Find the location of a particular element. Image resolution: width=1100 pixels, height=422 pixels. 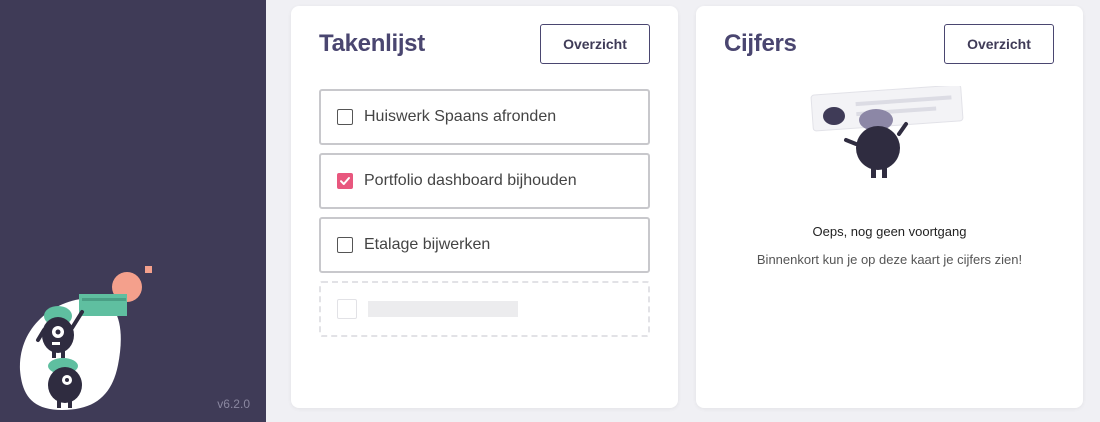

monster-with-card-illustration is located at coordinates (887, 132).